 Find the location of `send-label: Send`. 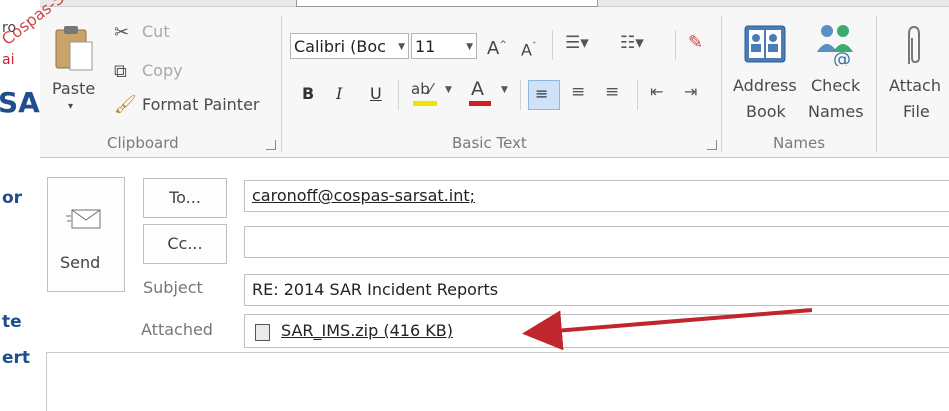

send-label: Send is located at coordinates (80, 262).